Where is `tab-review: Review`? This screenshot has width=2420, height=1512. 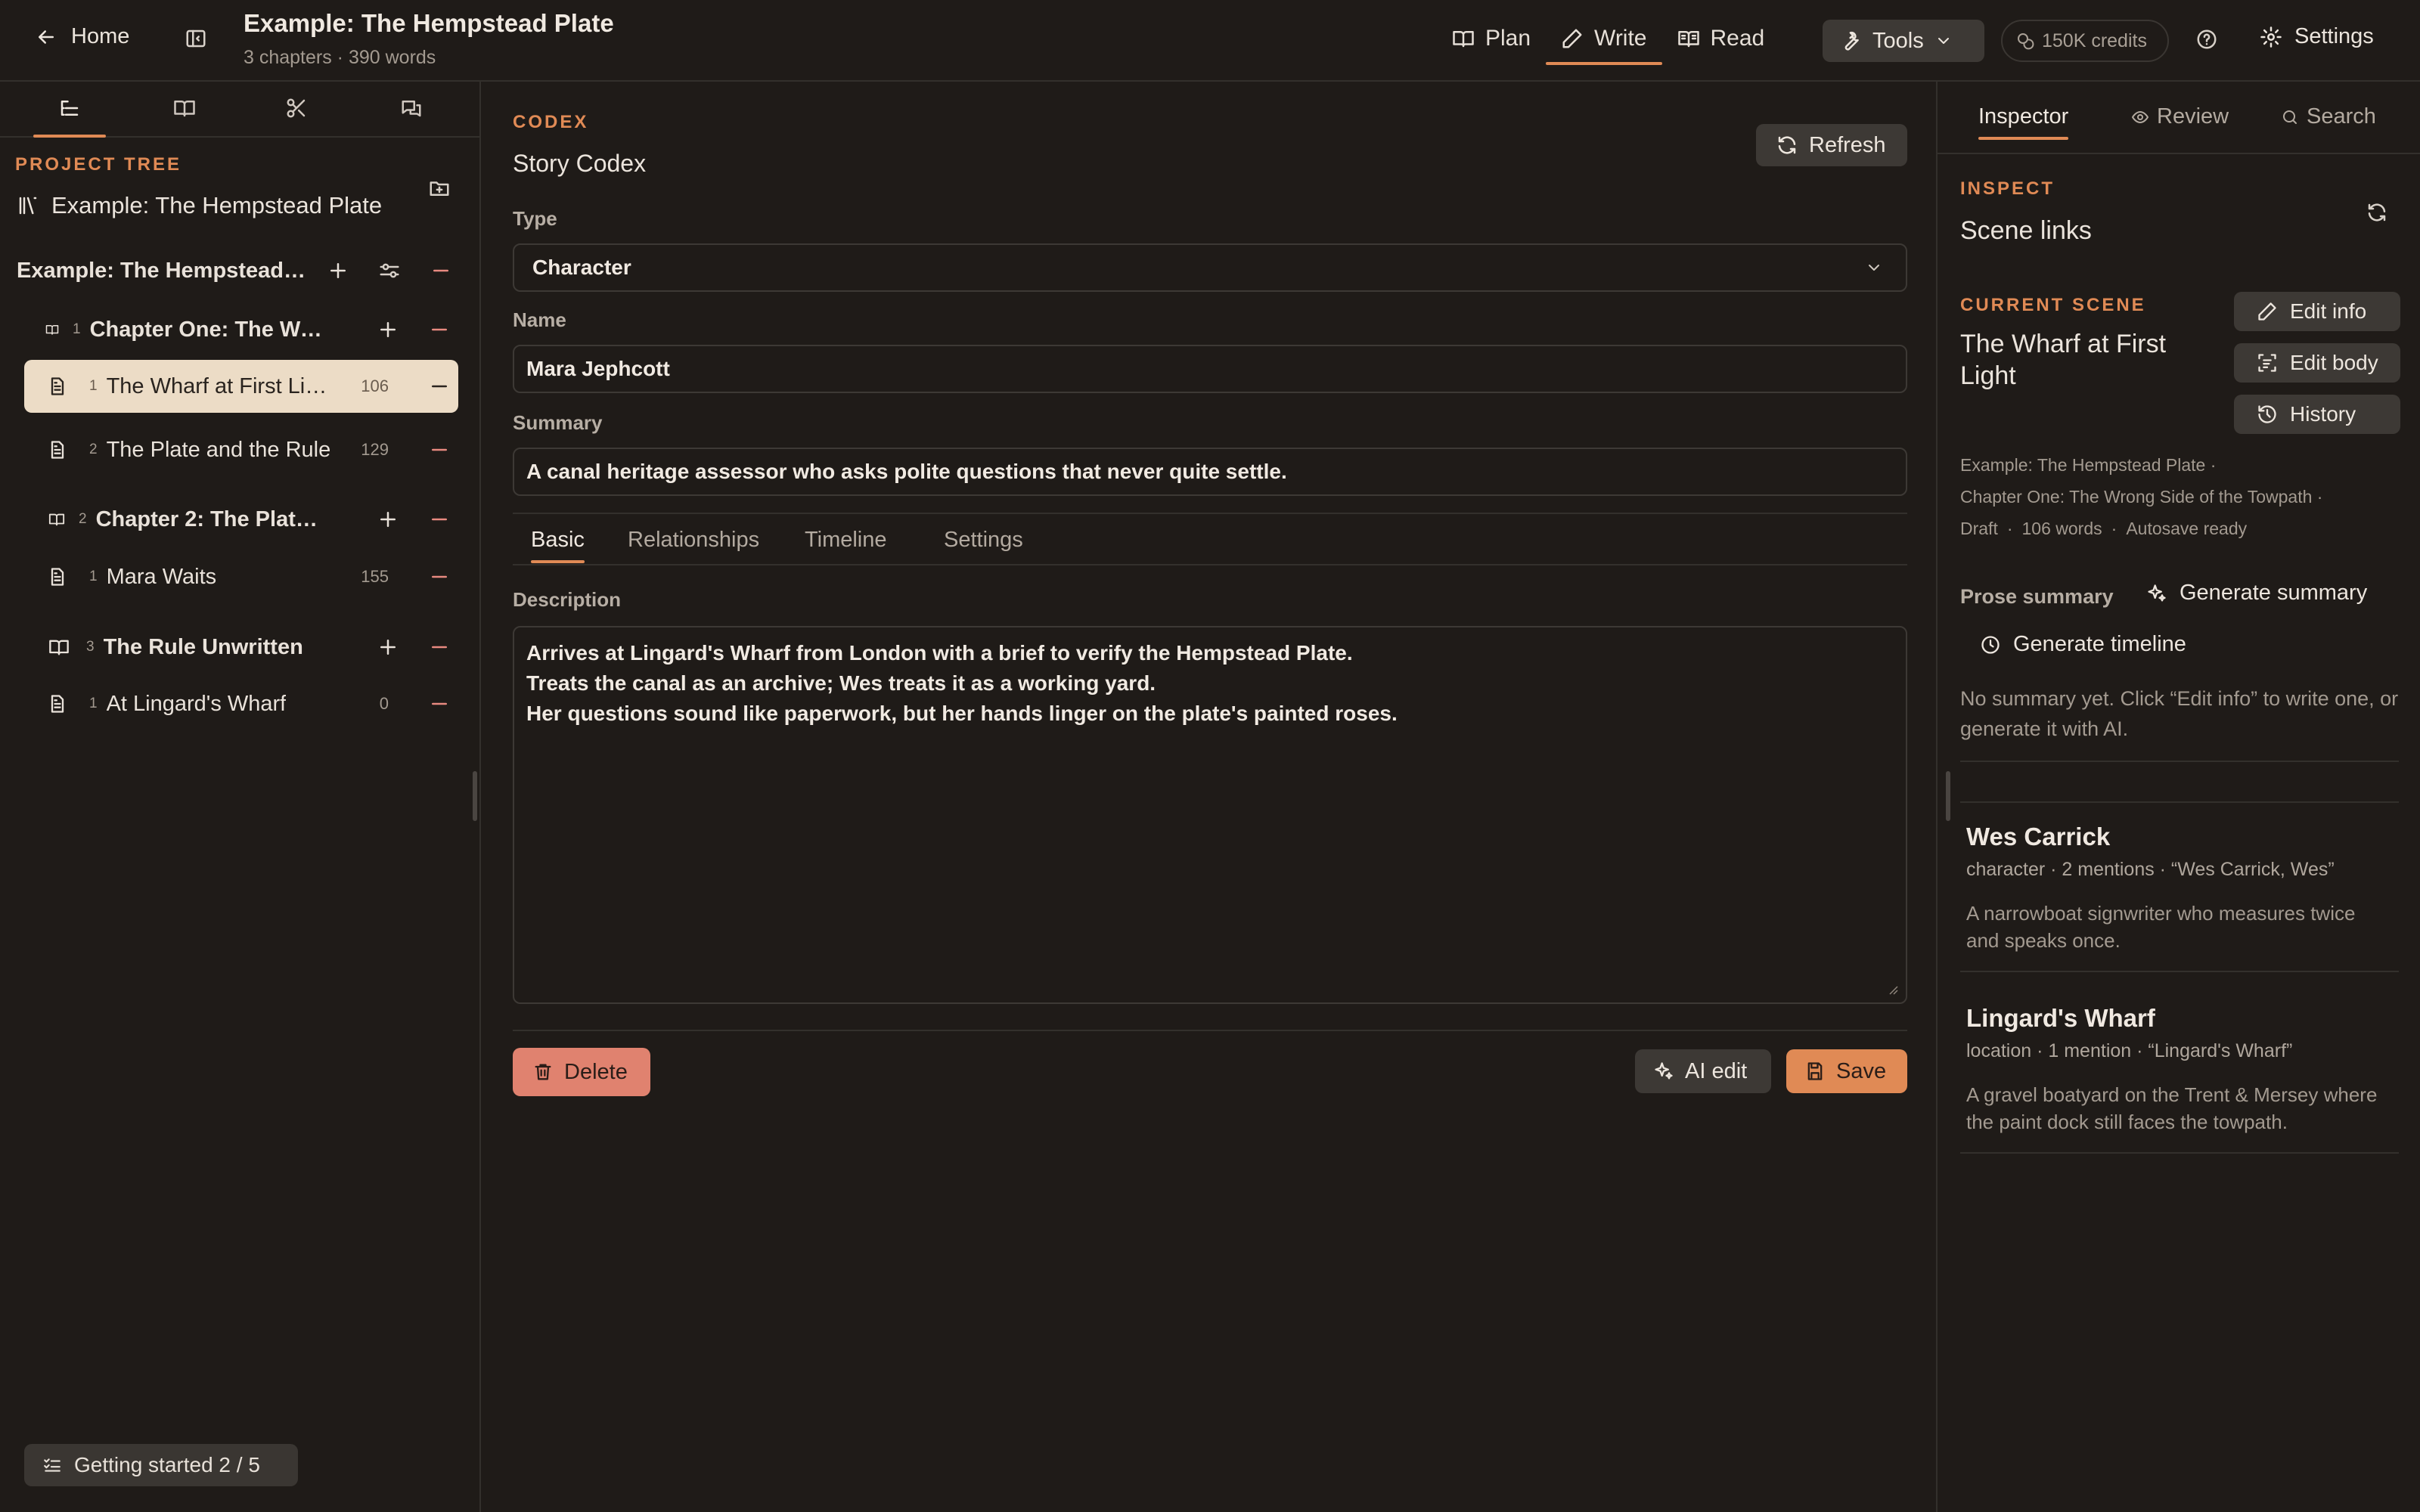 tab-review: Review is located at coordinates (2180, 122).